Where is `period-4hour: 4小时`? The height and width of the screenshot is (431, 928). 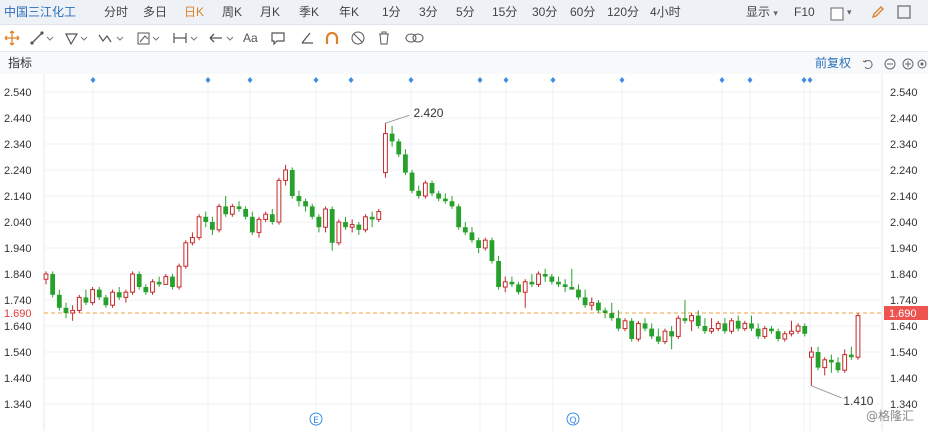
period-4hour: 4小时 is located at coordinates (665, 12).